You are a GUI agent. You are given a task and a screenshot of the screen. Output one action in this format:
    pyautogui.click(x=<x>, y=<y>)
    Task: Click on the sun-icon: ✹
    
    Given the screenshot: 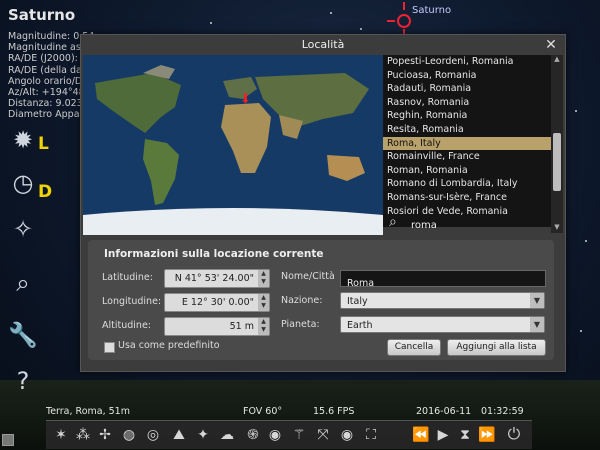 What is the action you would take?
    pyautogui.click(x=23, y=140)
    